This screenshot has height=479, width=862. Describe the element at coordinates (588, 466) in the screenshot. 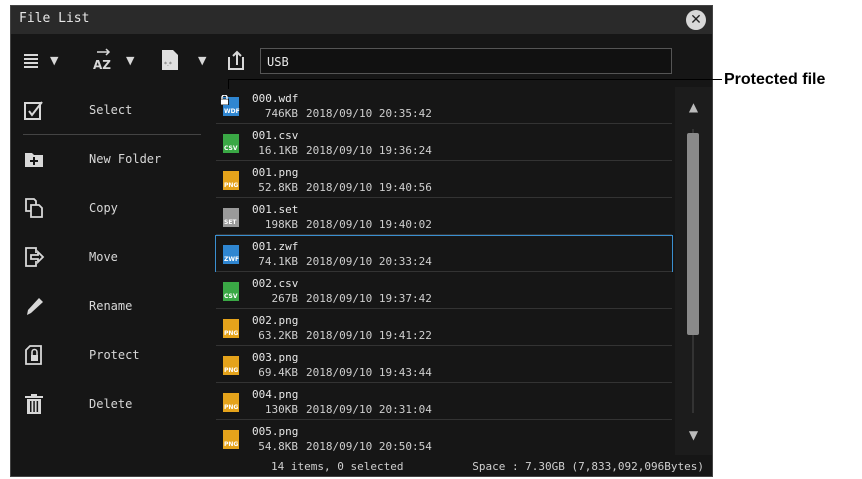

I see `free-space: Space : 7.30GB (7,833,092,096Bytes)` at that location.